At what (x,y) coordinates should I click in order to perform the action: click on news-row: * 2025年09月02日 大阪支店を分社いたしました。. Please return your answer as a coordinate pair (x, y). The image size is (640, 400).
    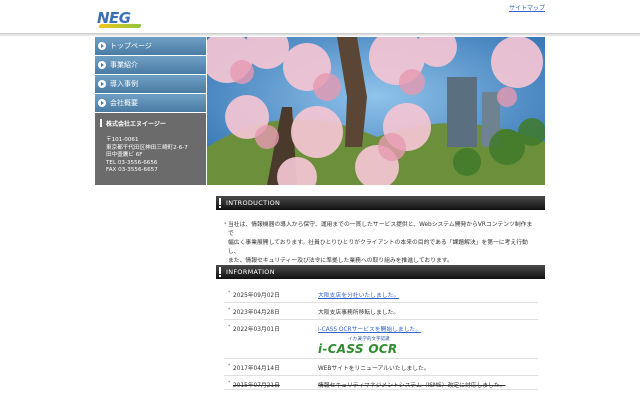
    Looking at the image, I should click on (381, 294).